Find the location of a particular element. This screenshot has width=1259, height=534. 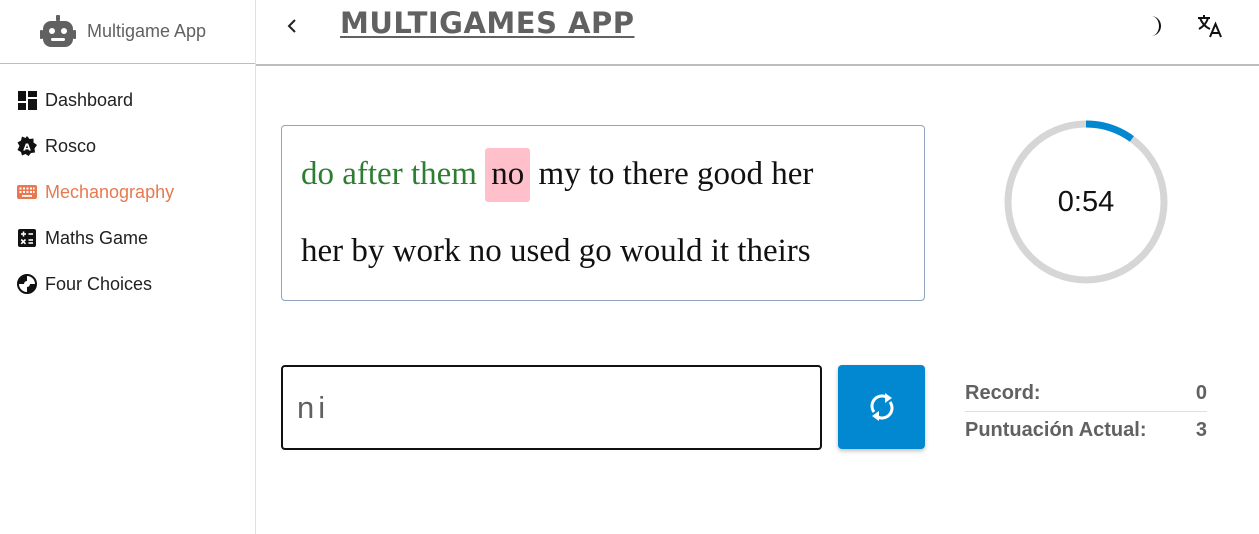

page-title: MULTIGAMES APP is located at coordinates (487, 23).